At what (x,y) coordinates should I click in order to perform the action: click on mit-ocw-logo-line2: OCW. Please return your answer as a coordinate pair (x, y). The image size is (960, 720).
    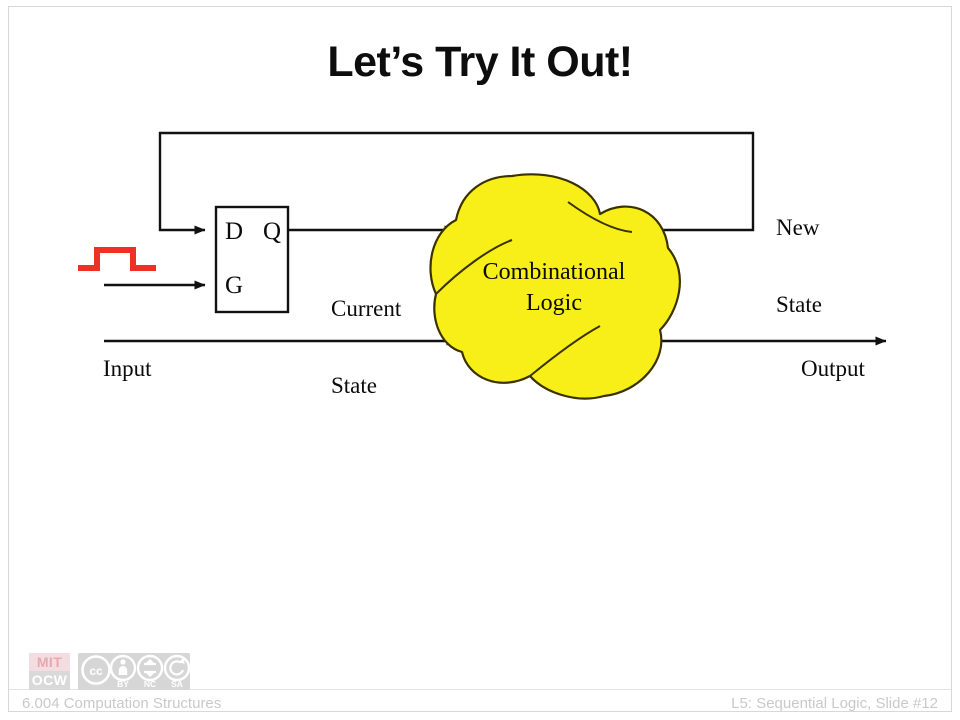
    Looking at the image, I should click on (49, 680).